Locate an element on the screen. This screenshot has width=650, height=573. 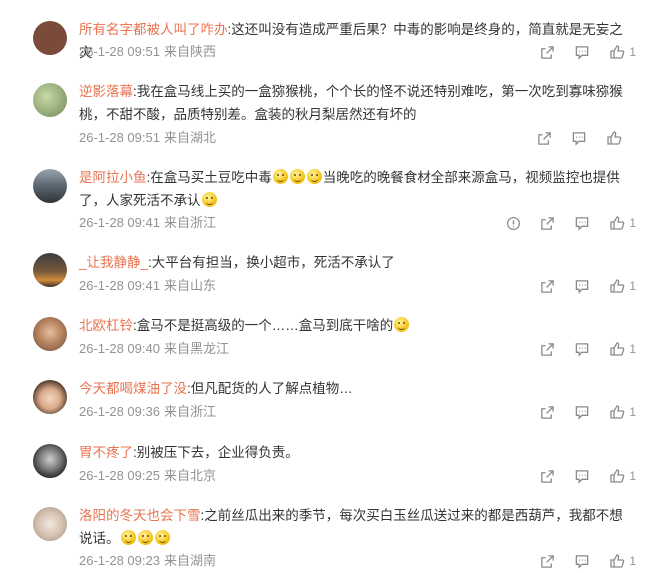
comment-text: 在盒马买土豆吃中毒 is located at coordinates (211, 177).